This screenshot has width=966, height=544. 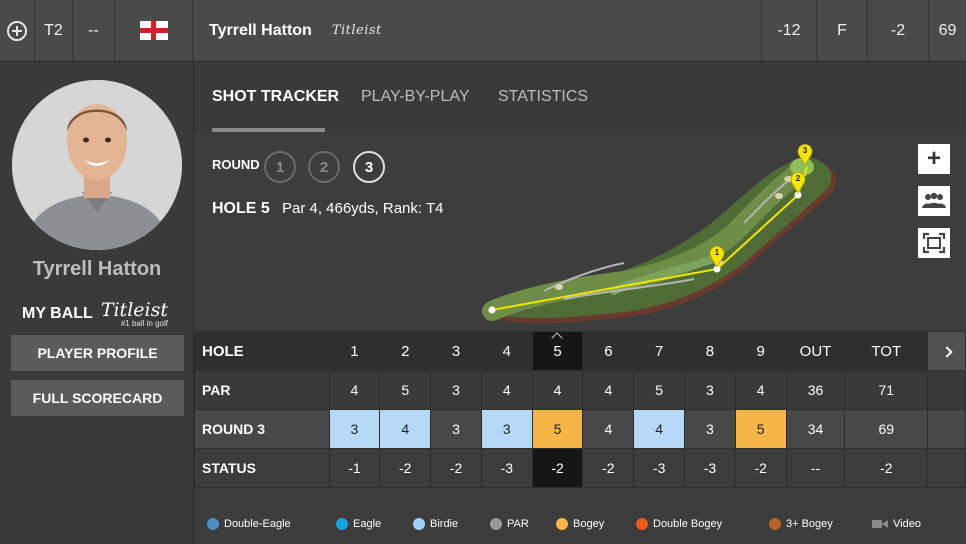 What do you see at coordinates (496, 524) in the screenshot?
I see `par-dot-icon` at bounding box center [496, 524].